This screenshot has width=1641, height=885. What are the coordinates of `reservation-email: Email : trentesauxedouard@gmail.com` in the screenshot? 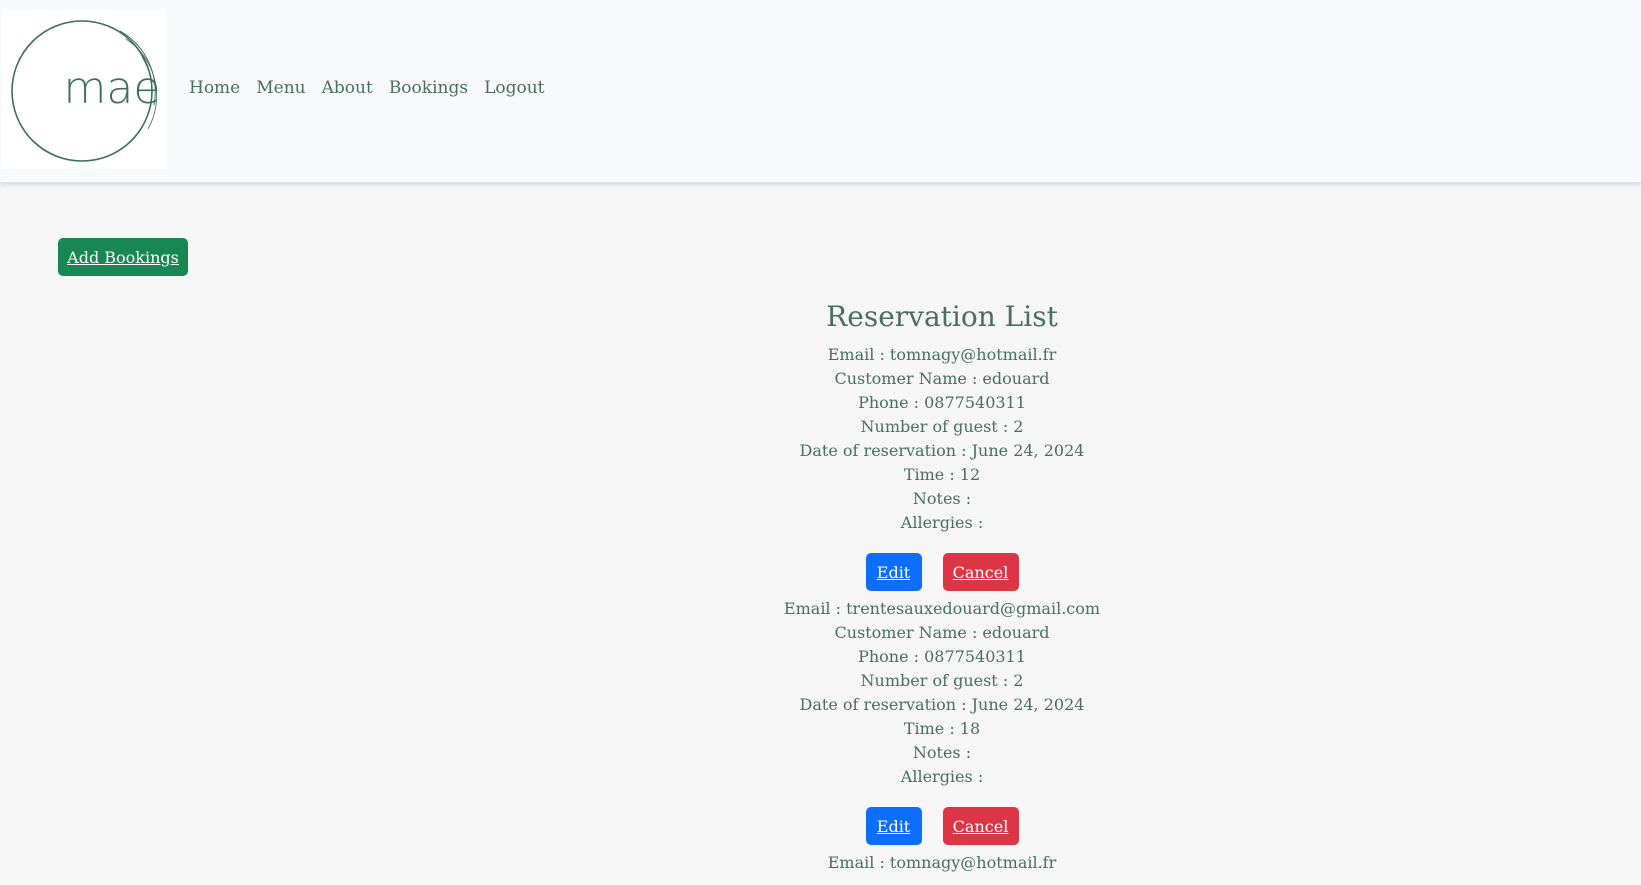 It's located at (942, 608).